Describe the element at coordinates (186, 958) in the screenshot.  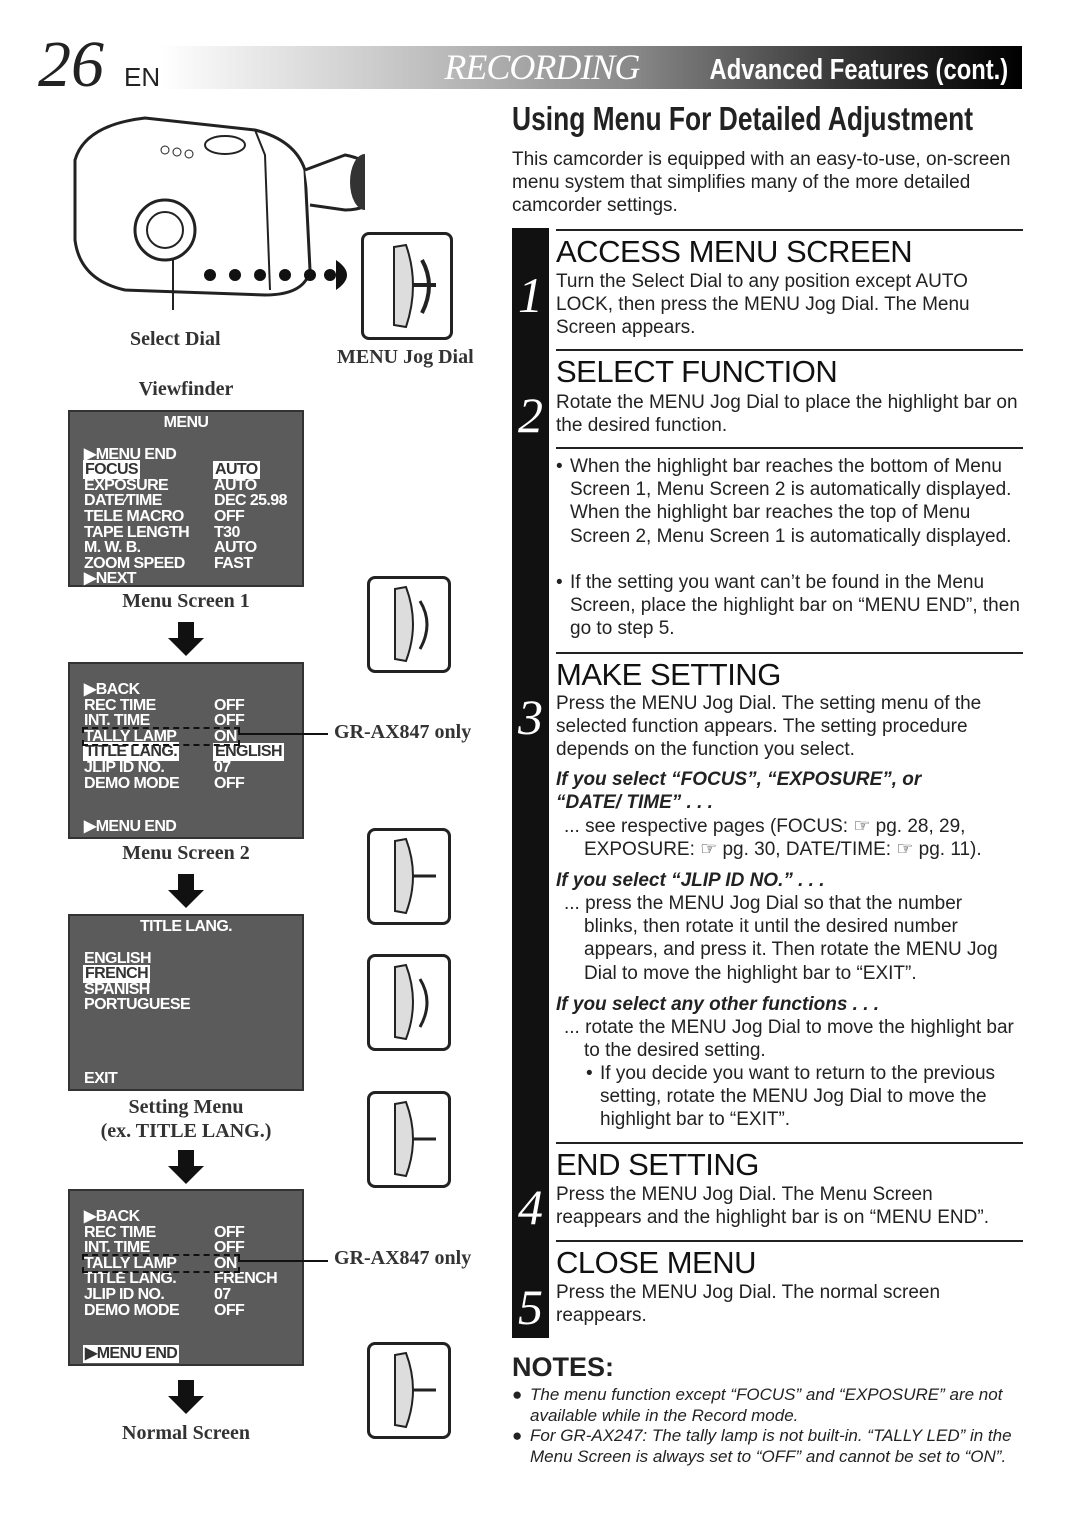
I see `menu-row: ENGLISH` at that location.